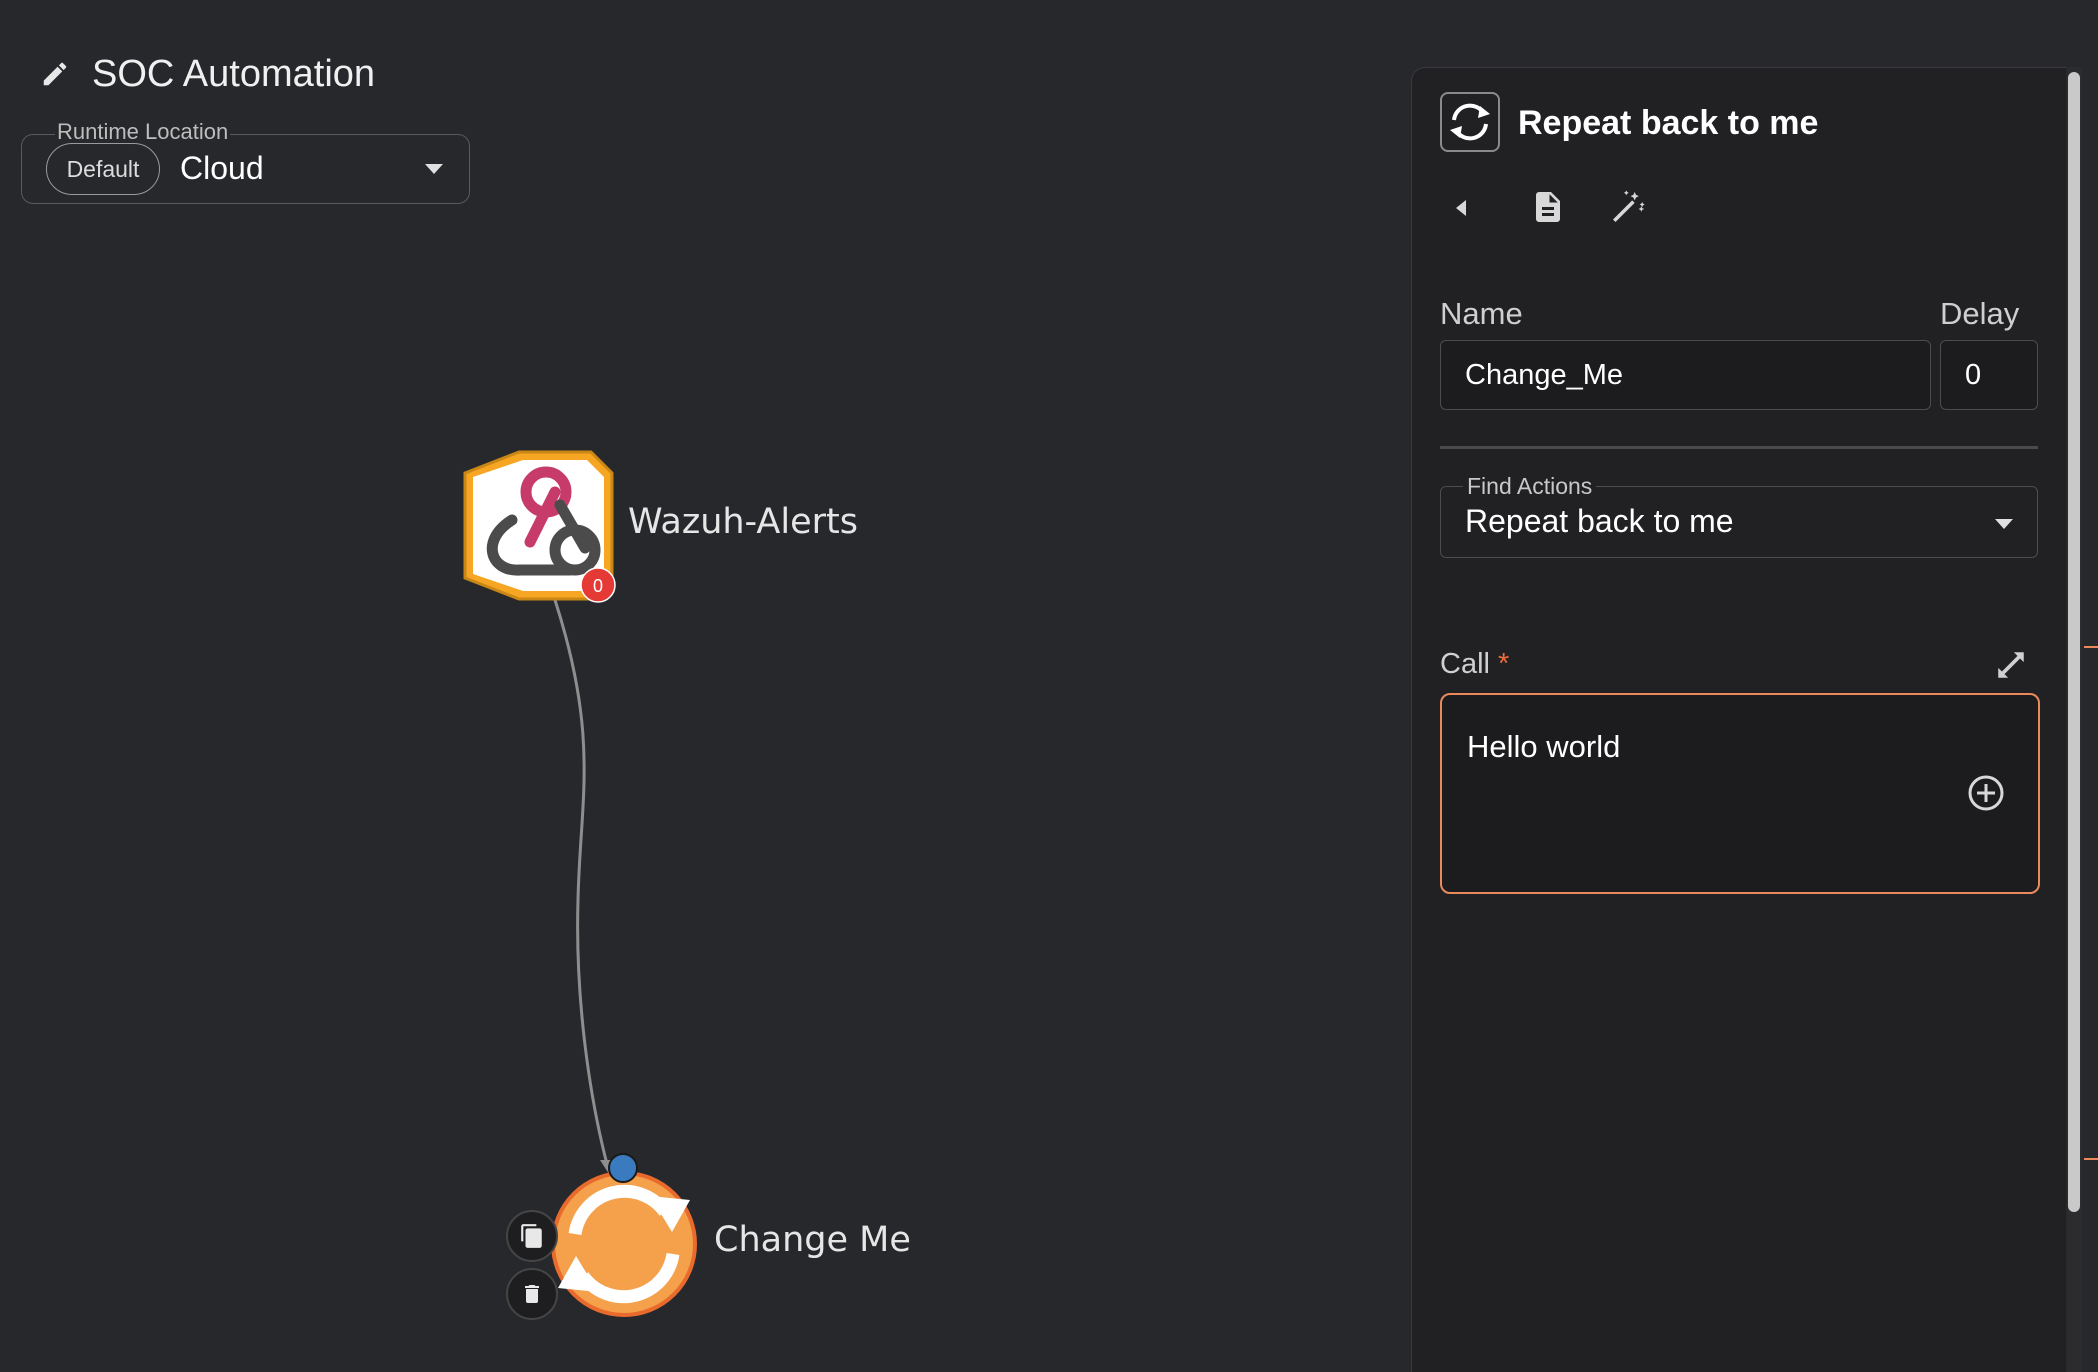 This screenshot has width=2098, height=1372. I want to click on documentation-button, so click(1548, 209).